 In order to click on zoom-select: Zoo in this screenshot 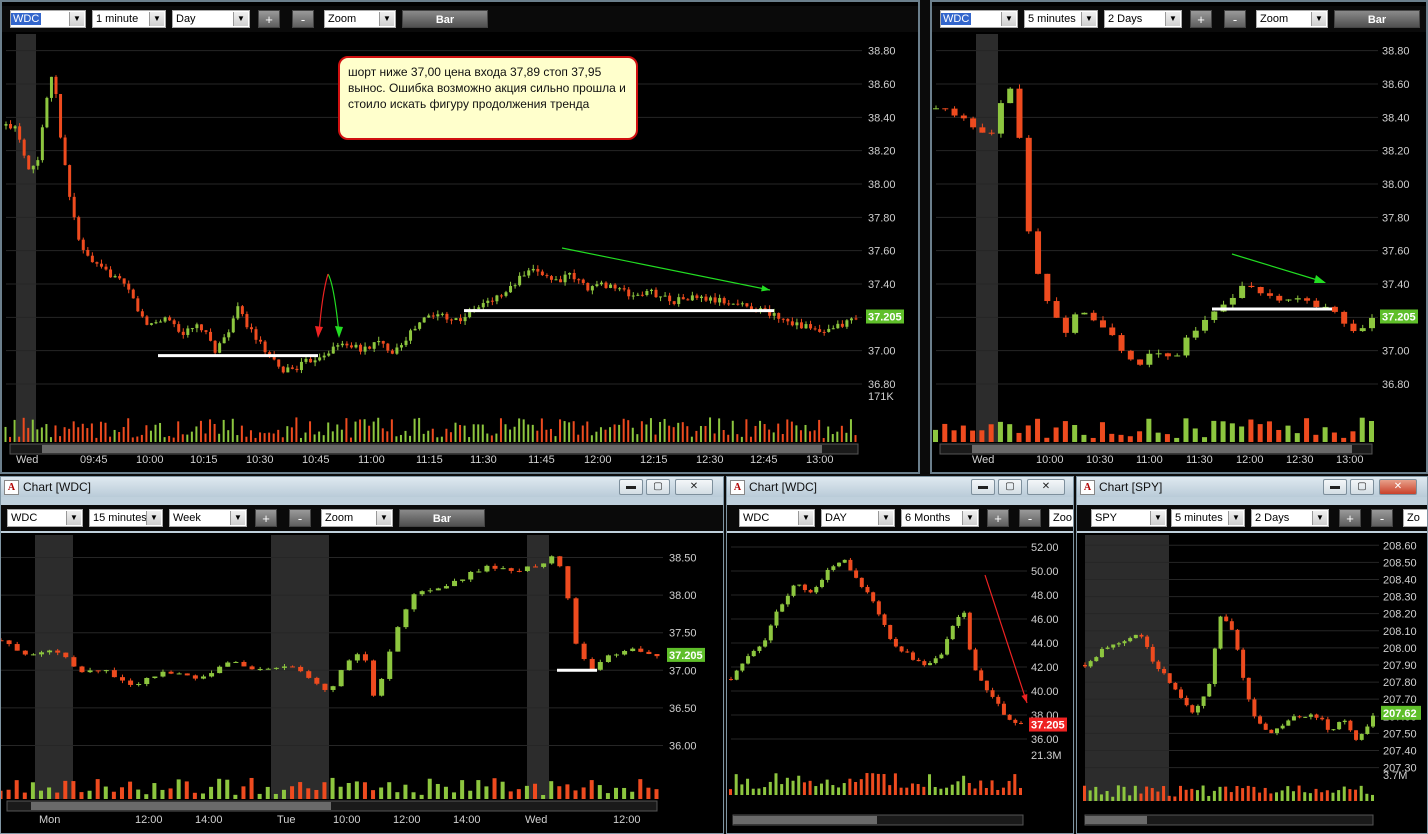, I will do `click(1061, 518)`.